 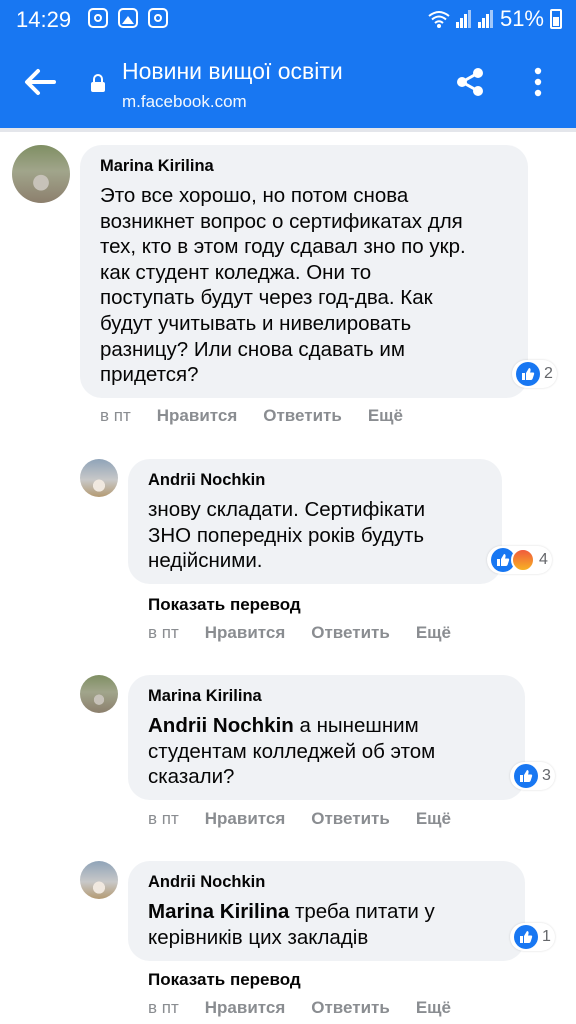 What do you see at coordinates (232, 71) in the screenshot?
I see `page-title: Новини вищої освіти` at bounding box center [232, 71].